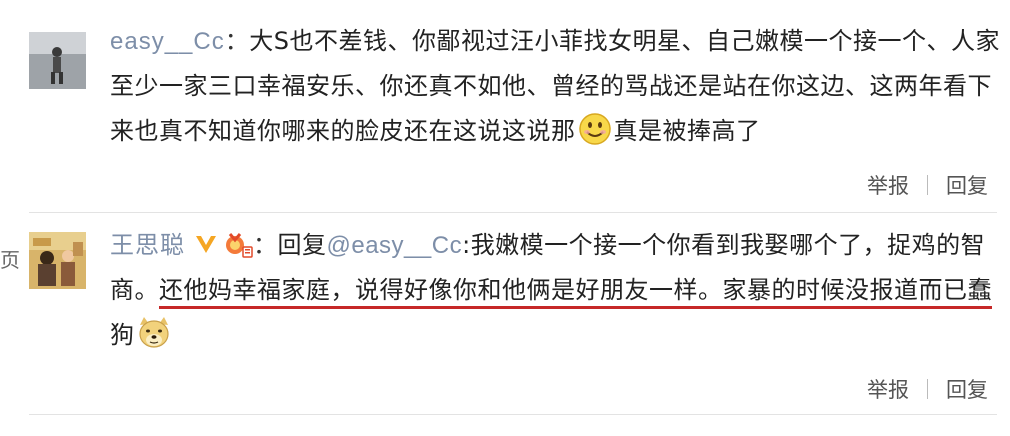 The height and width of the screenshot is (436, 1010). I want to click on comment-text-line: 来也真不知道你哪来的脸皮还在这说这说那, so click(343, 131).